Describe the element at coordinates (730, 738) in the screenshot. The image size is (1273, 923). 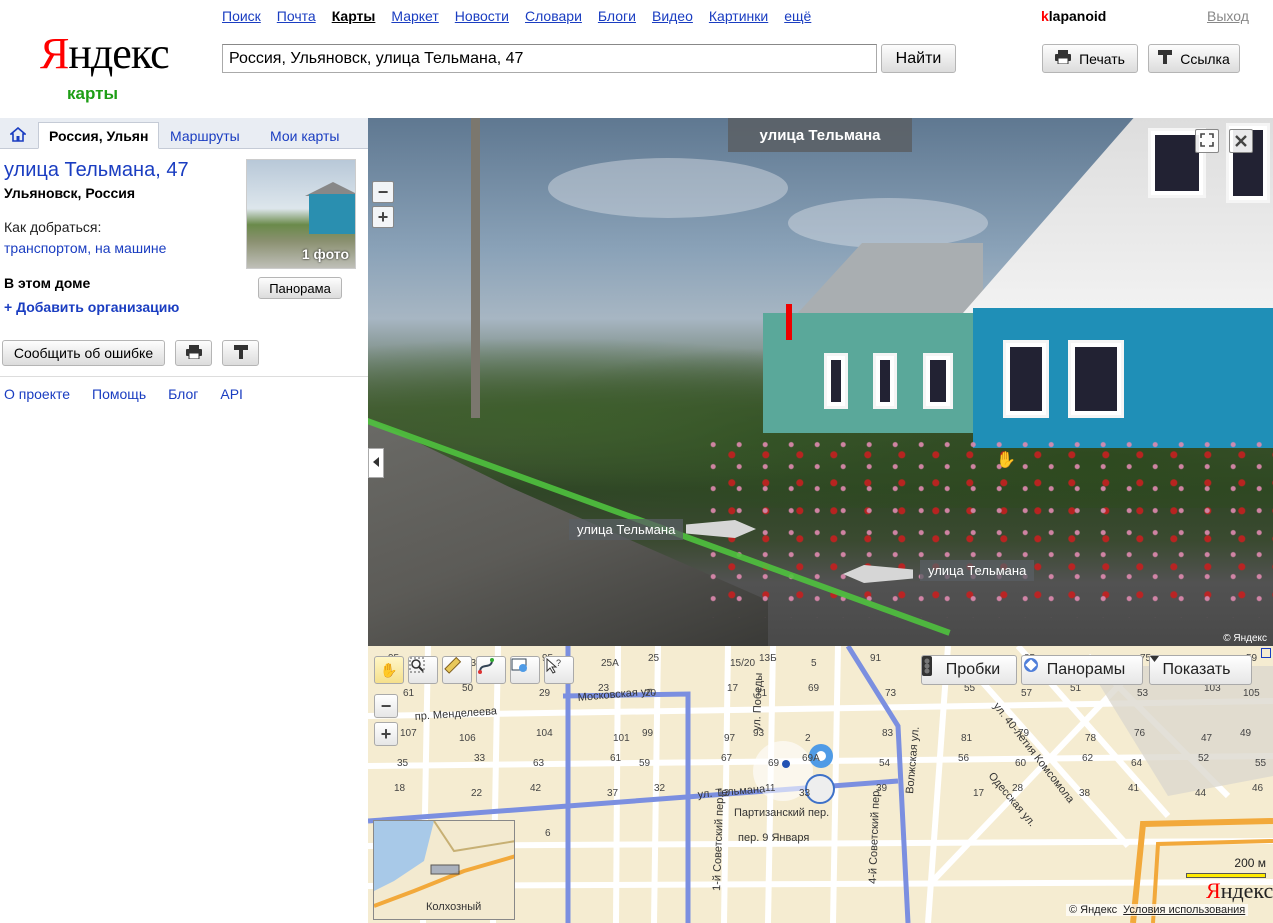
I see `house-number: 97` at that location.